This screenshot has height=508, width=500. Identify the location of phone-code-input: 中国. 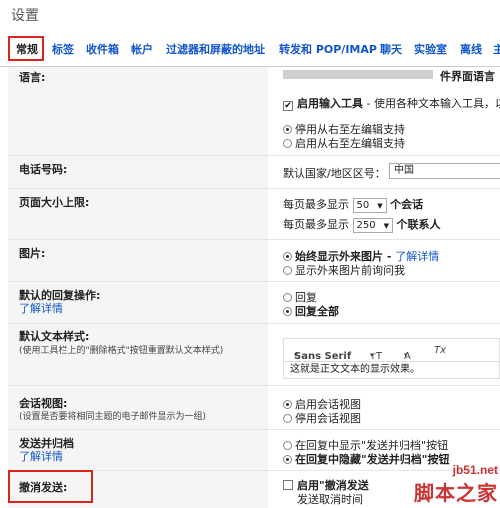
(444, 171).